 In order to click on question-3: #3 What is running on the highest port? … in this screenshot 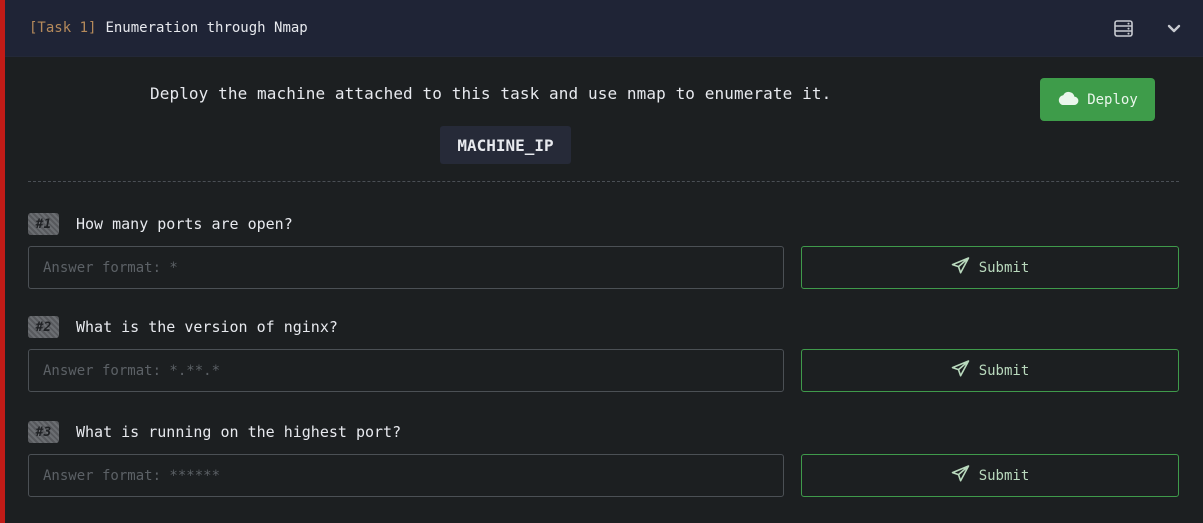, I will do `click(603, 458)`.